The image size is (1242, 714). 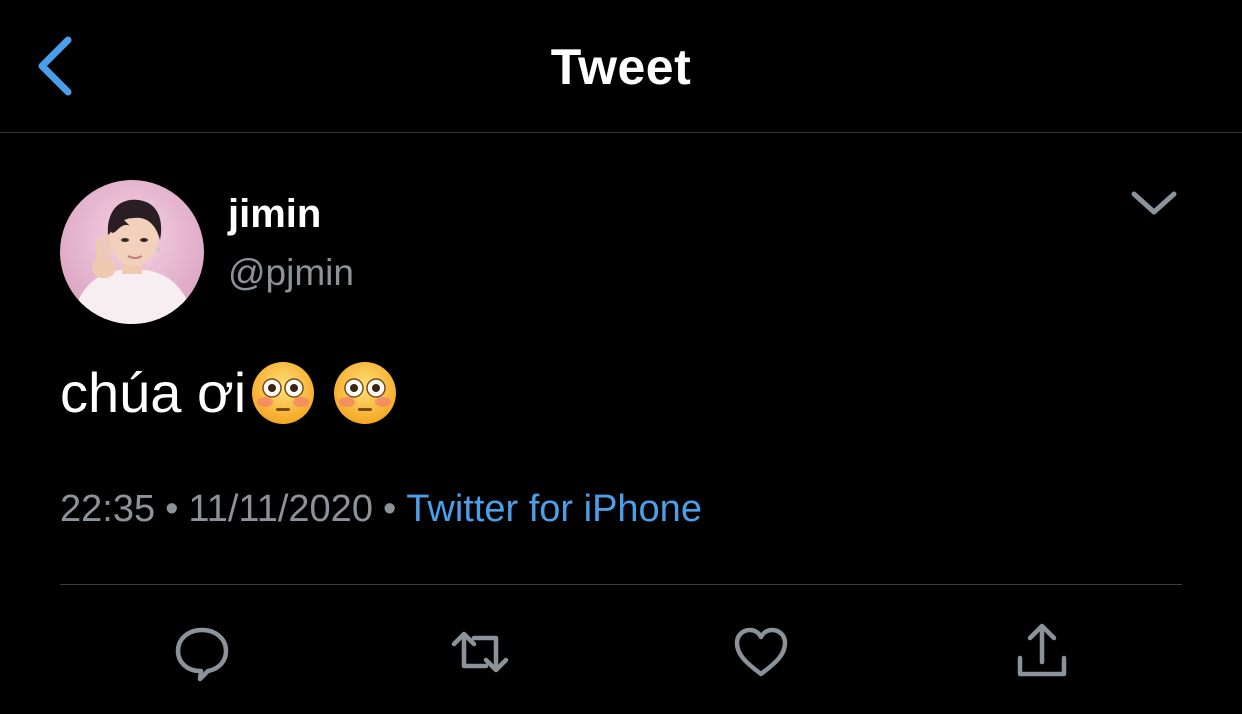 I want to click on page-title: Tweet, so click(x=621, y=67).